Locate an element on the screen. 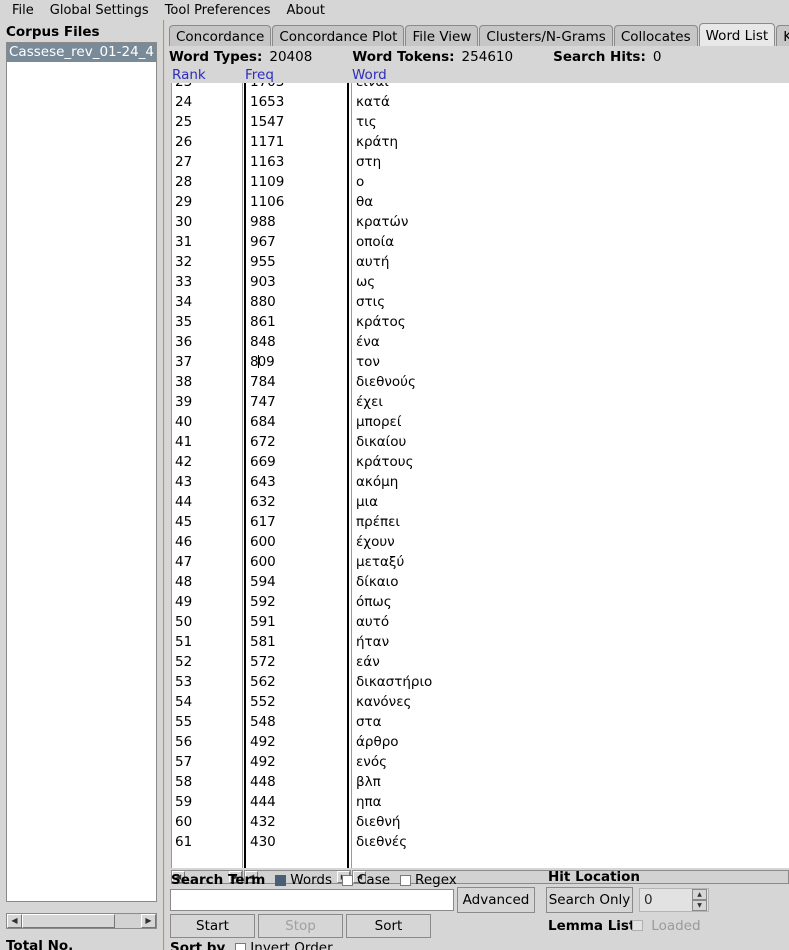 The height and width of the screenshot is (950, 789). table-cell-rank: 26 is located at coordinates (207, 142).